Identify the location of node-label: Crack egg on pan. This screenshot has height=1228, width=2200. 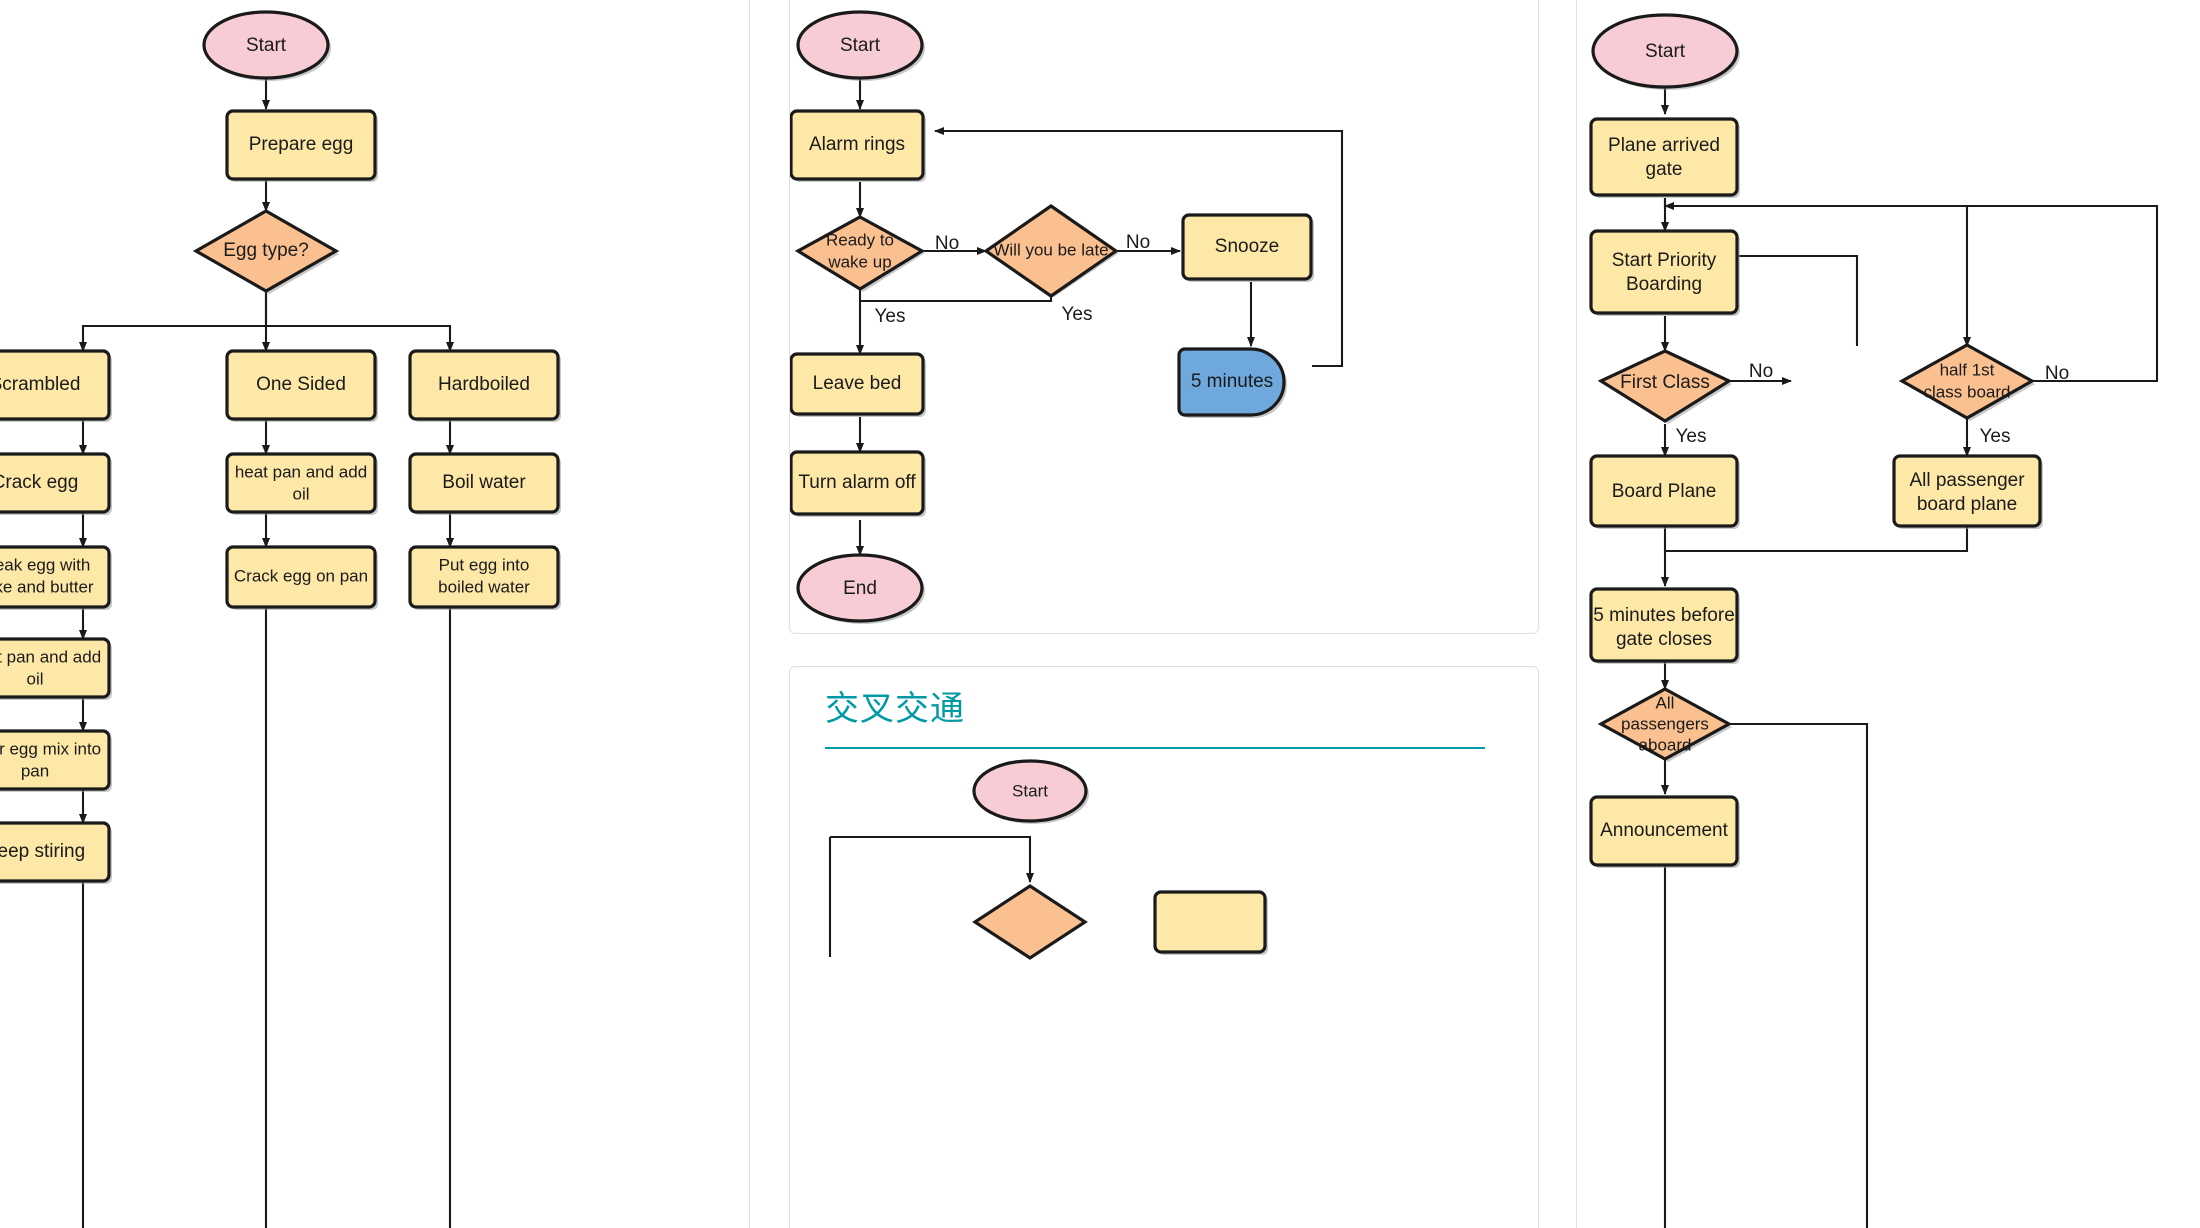
(301, 575).